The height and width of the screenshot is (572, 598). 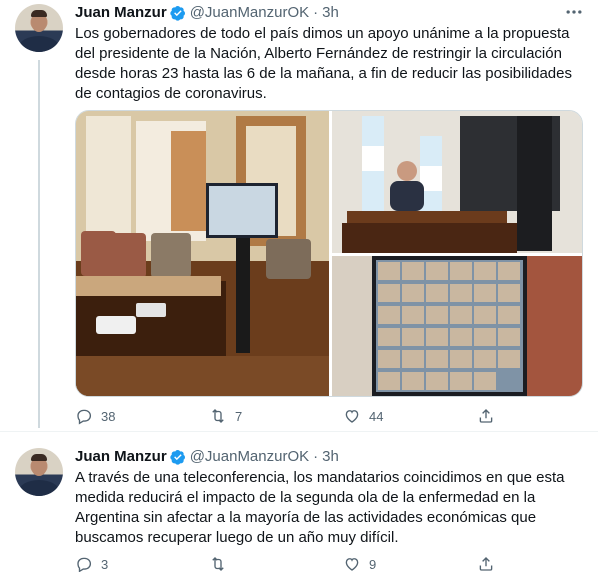 What do you see at coordinates (299, 431) in the screenshot?
I see `tweet-divider` at bounding box center [299, 431].